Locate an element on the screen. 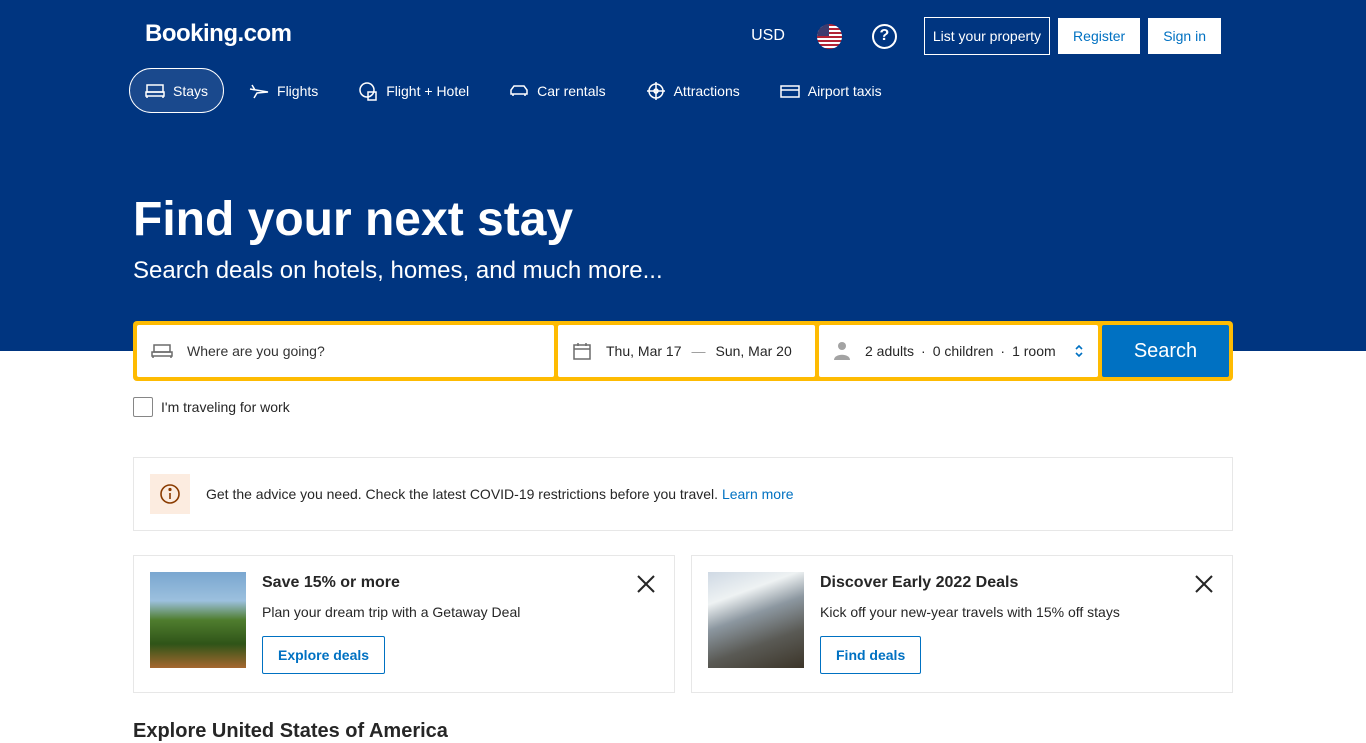 Image resolution: width=1366 pixels, height=743 pixels. destination-input is located at coordinates (363, 351).